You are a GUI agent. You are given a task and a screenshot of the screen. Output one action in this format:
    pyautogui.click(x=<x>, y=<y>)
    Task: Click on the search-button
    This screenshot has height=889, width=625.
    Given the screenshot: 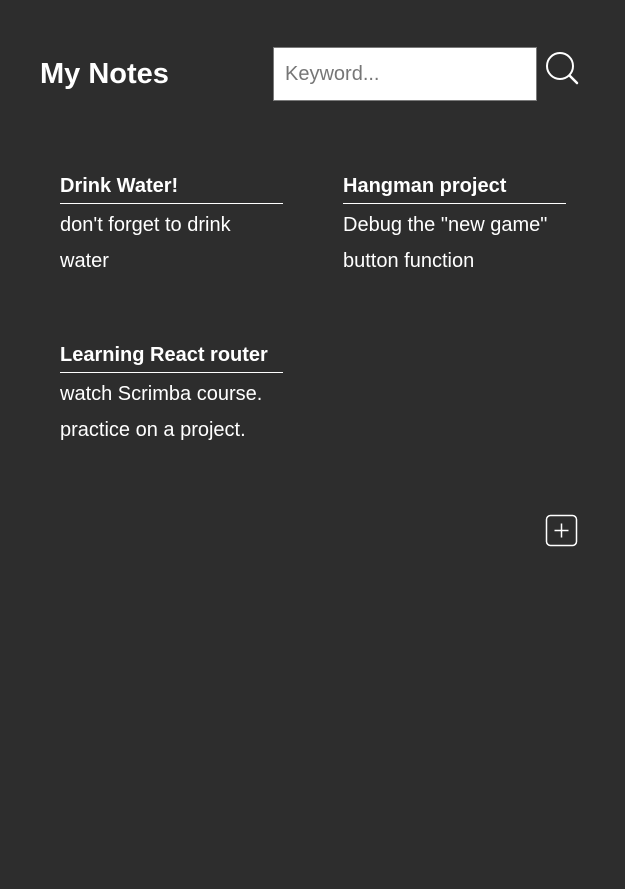 What is the action you would take?
    pyautogui.click(x=562, y=69)
    